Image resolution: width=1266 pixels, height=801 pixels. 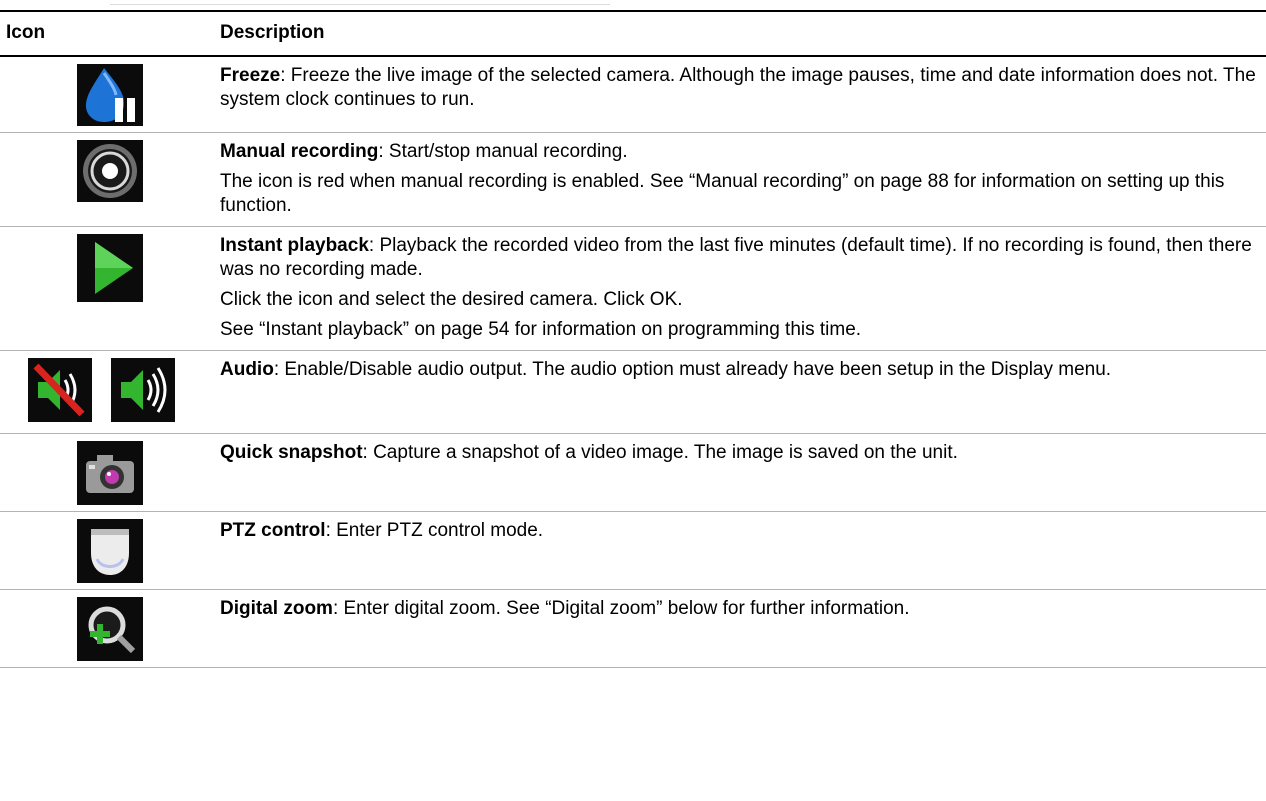 What do you see at coordinates (299, 151) in the screenshot?
I see `term-label: Manual recording` at bounding box center [299, 151].